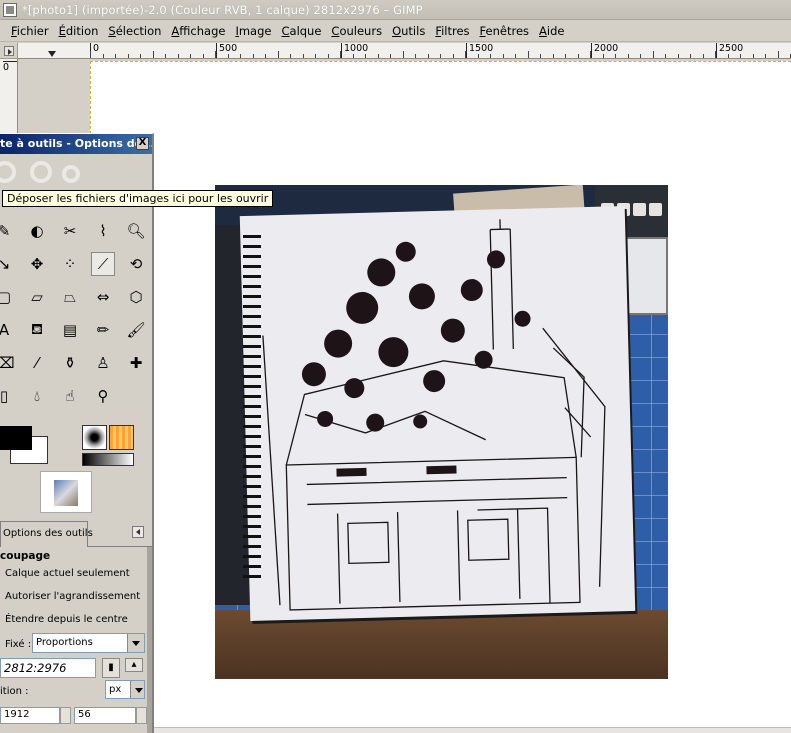 The width and height of the screenshot is (791, 733). Describe the element at coordinates (18, 644) in the screenshot. I see `fixed-label: Fixé :` at that location.